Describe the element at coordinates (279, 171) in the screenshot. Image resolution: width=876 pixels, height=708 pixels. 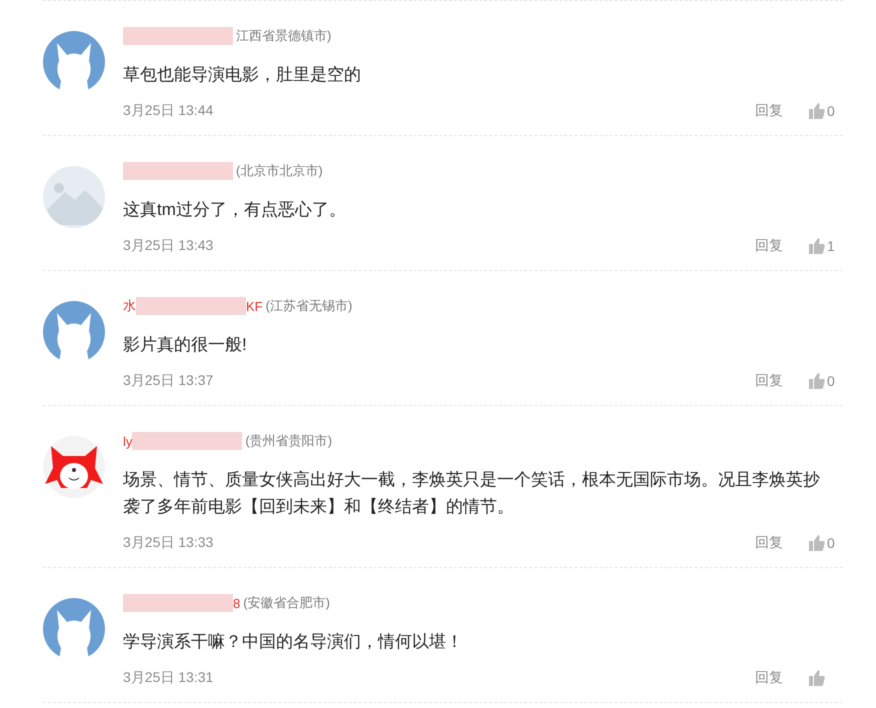
I see `user-location: (北京市北京市)` at that location.